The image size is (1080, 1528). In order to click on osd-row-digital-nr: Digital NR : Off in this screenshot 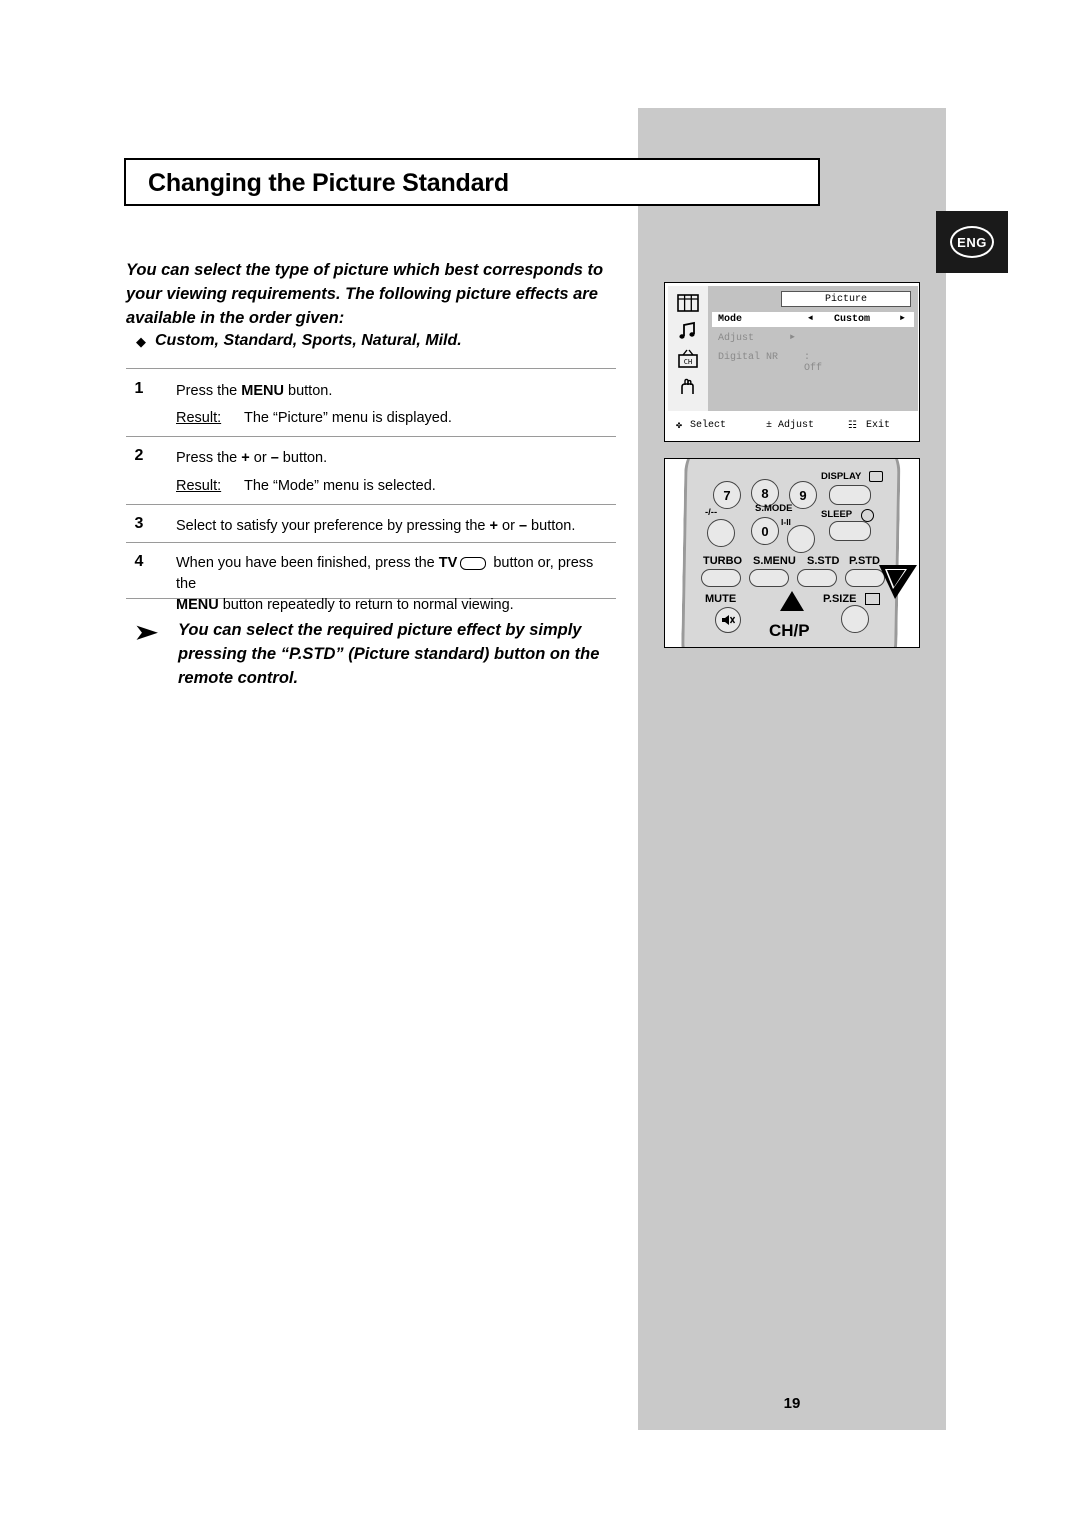, I will do `click(770, 363)`.